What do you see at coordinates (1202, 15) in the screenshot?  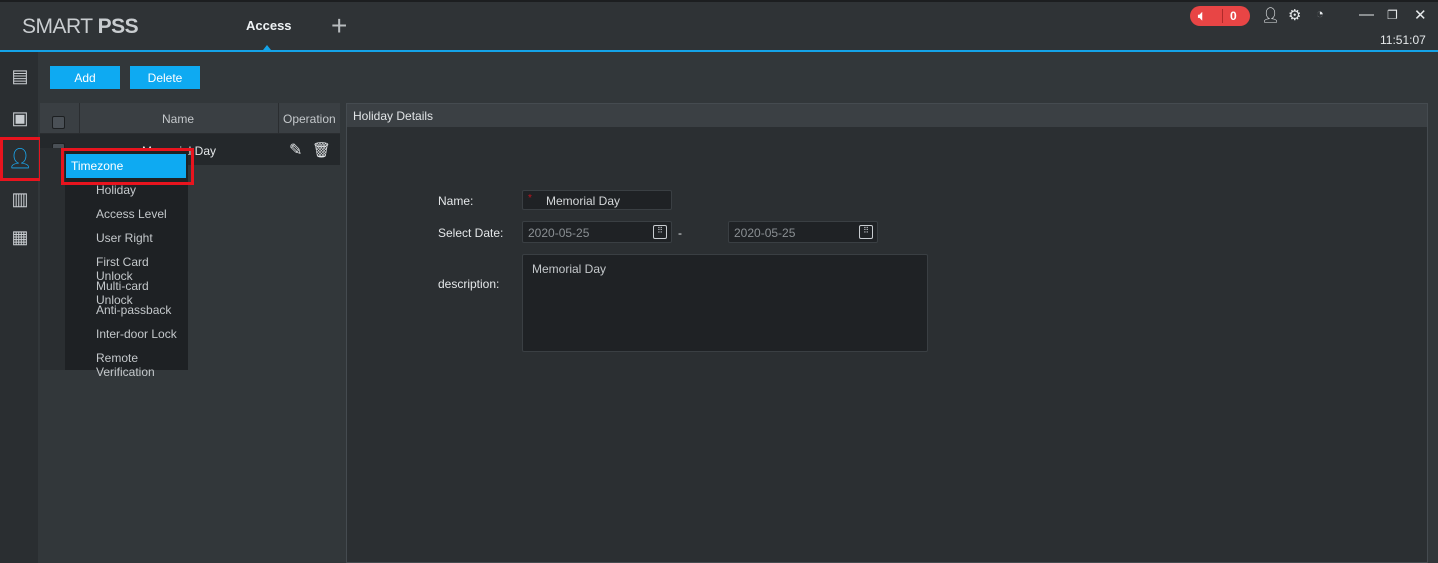 I see `speaker-icon: 🔈︎` at bounding box center [1202, 15].